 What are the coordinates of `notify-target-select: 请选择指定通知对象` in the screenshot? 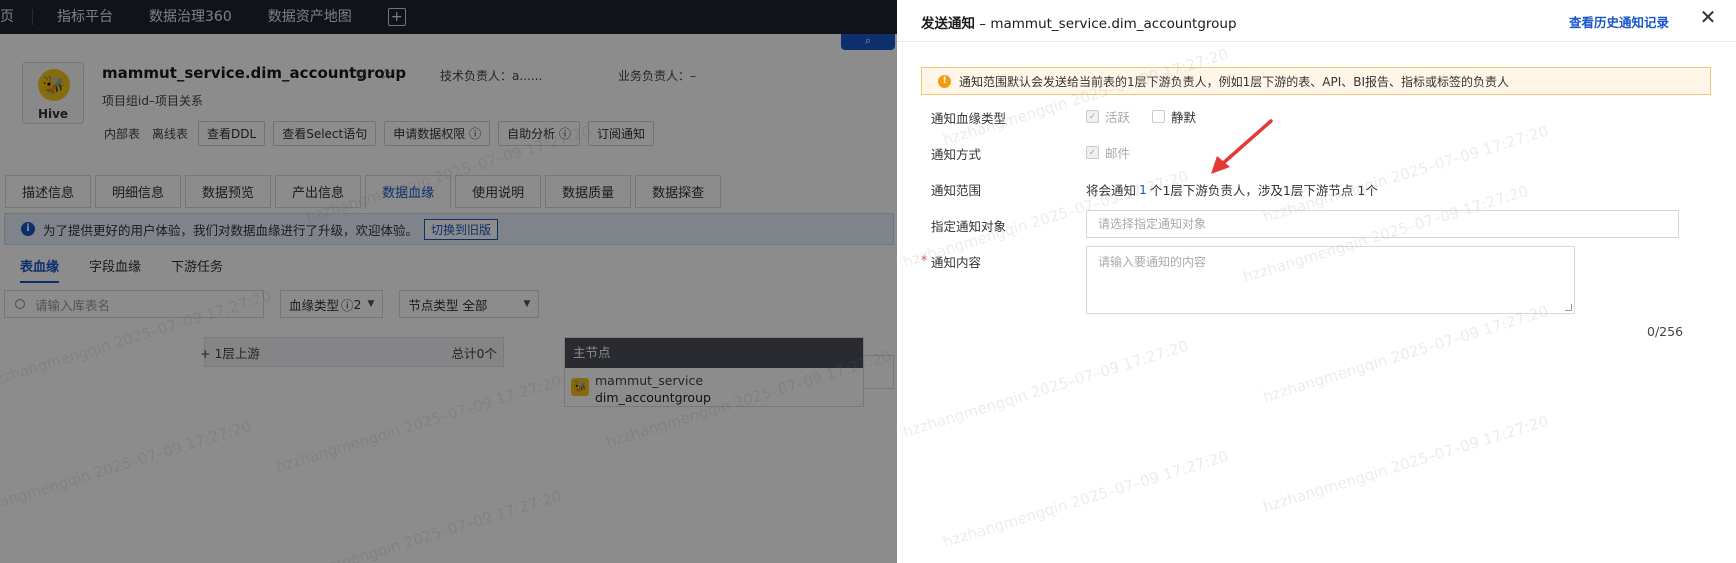 It's located at (1382, 224).